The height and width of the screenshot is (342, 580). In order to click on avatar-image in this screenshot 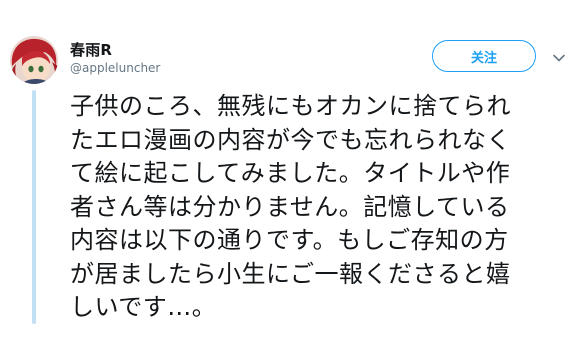, I will do `click(34, 60)`.